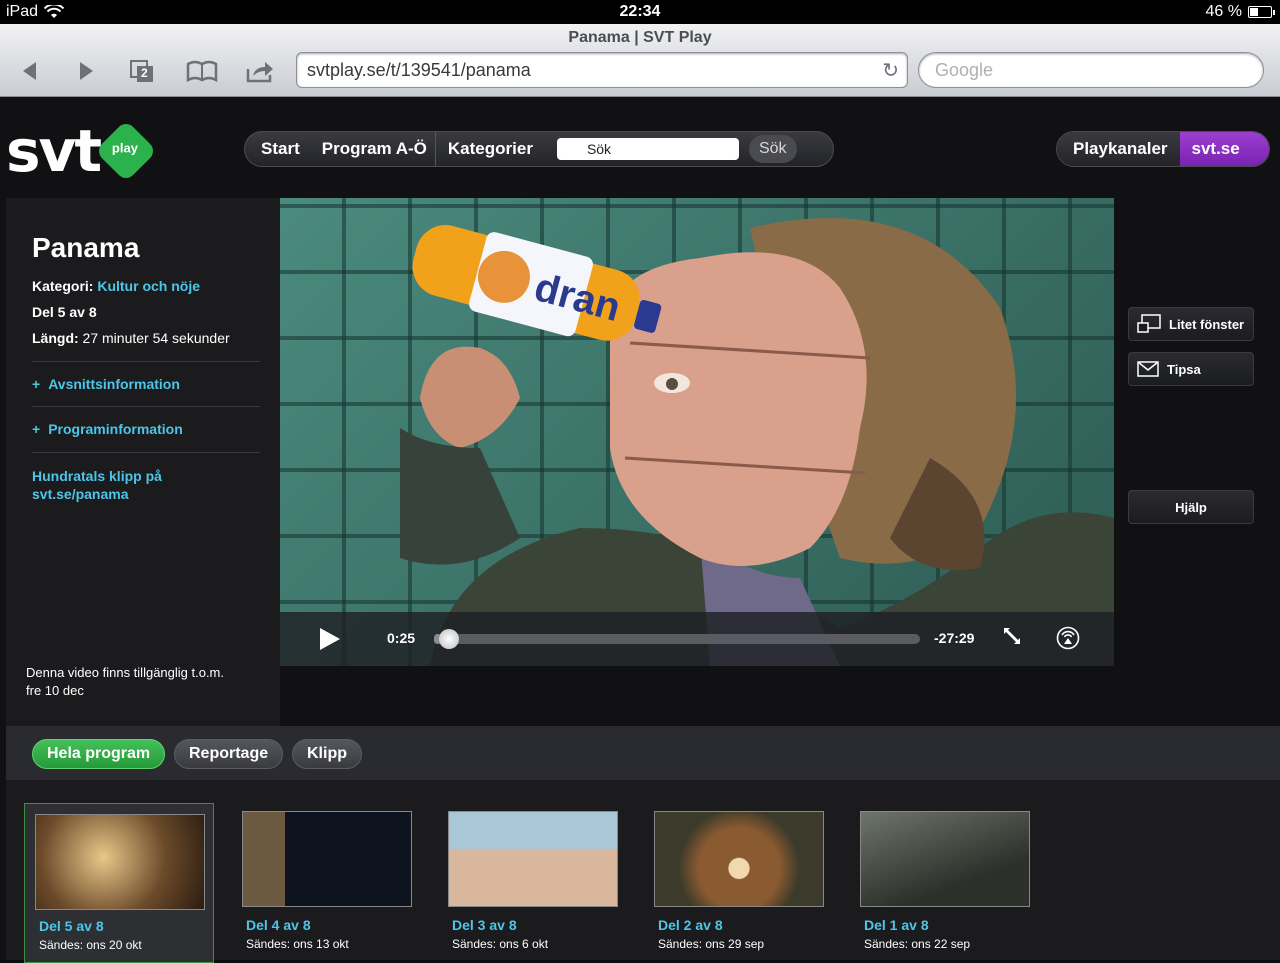 The image size is (1280, 963). I want to click on episode-date: Sändes: ons 13 okt, so click(297, 944).